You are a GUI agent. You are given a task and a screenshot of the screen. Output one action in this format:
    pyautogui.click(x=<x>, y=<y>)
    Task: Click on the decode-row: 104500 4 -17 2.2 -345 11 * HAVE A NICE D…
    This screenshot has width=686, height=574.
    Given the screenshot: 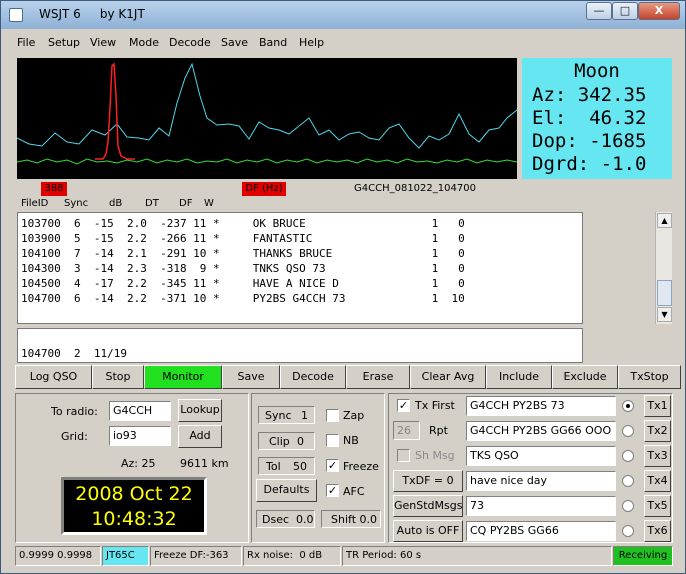 What is the action you would take?
    pyautogui.click(x=243, y=283)
    